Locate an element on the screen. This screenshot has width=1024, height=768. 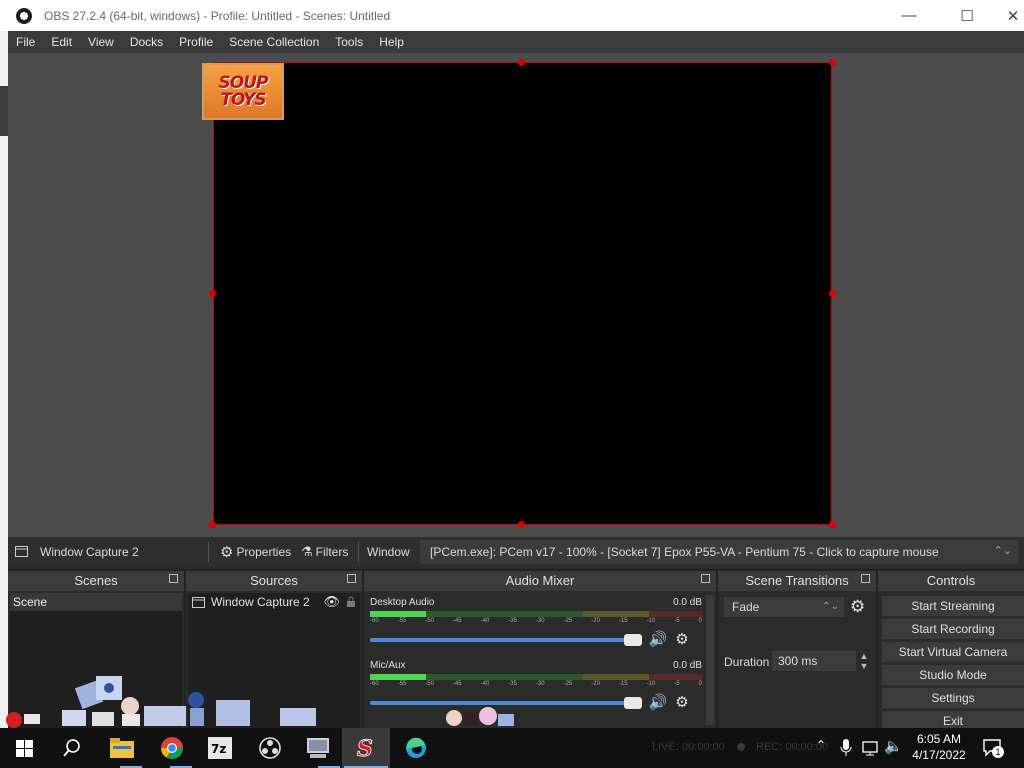
start-streaming-button: Start Streaming is located at coordinates (953, 606).